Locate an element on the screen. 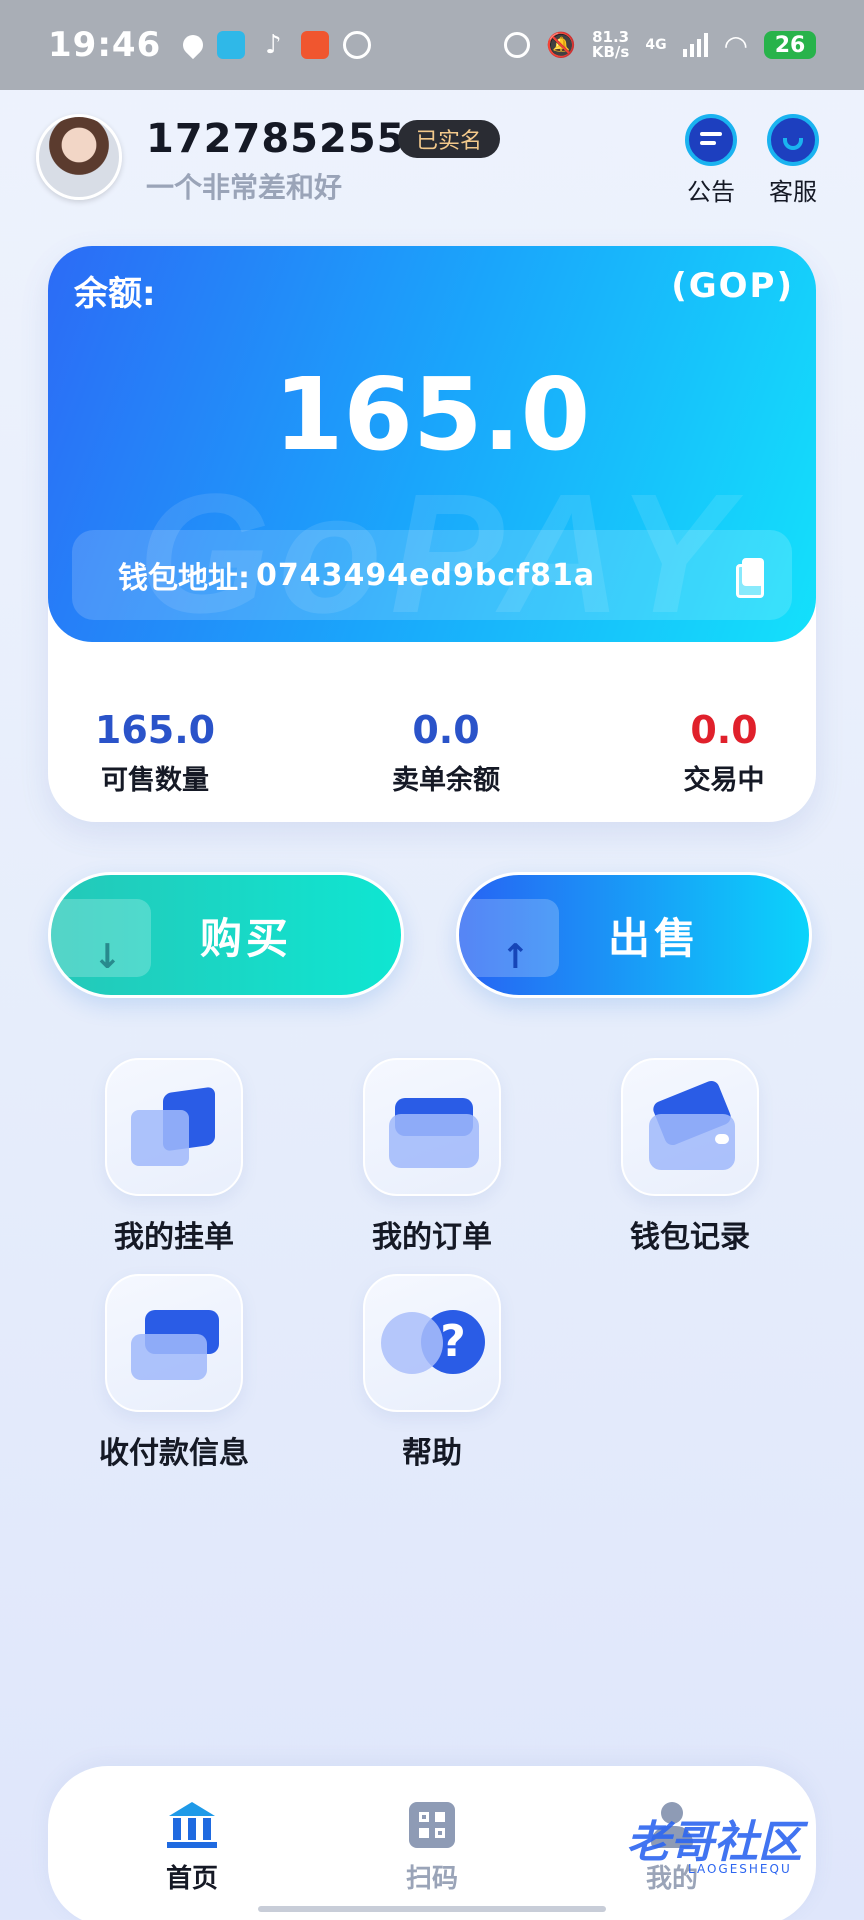  home-indicator is located at coordinates (432, 1909).